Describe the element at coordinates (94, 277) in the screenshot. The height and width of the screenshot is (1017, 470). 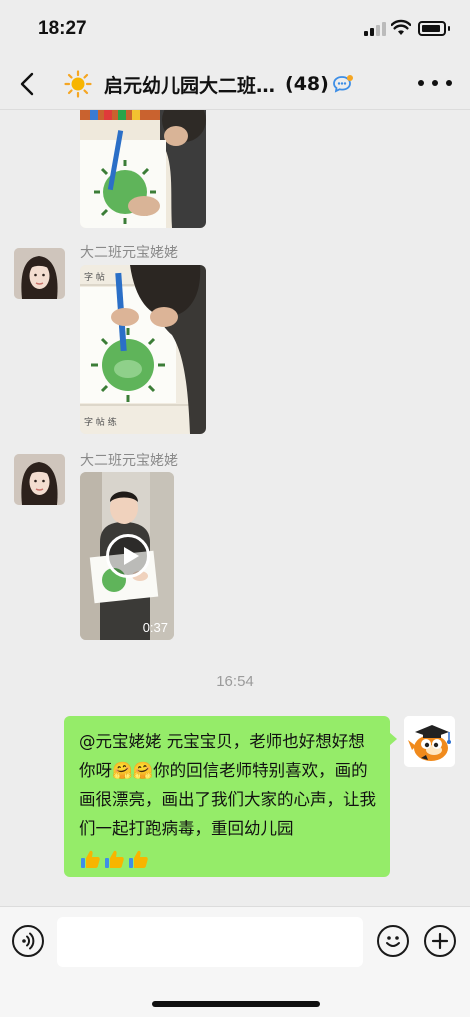
I see `svg-text: 字 帖` at that location.